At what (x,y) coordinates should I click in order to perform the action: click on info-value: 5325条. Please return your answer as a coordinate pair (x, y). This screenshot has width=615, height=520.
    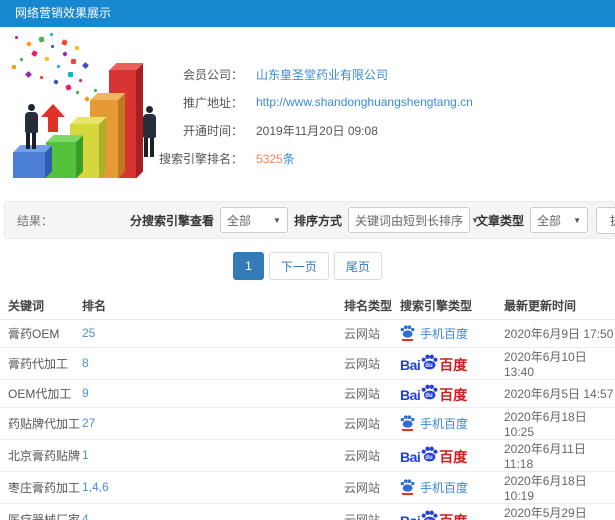
    Looking at the image, I should click on (275, 158).